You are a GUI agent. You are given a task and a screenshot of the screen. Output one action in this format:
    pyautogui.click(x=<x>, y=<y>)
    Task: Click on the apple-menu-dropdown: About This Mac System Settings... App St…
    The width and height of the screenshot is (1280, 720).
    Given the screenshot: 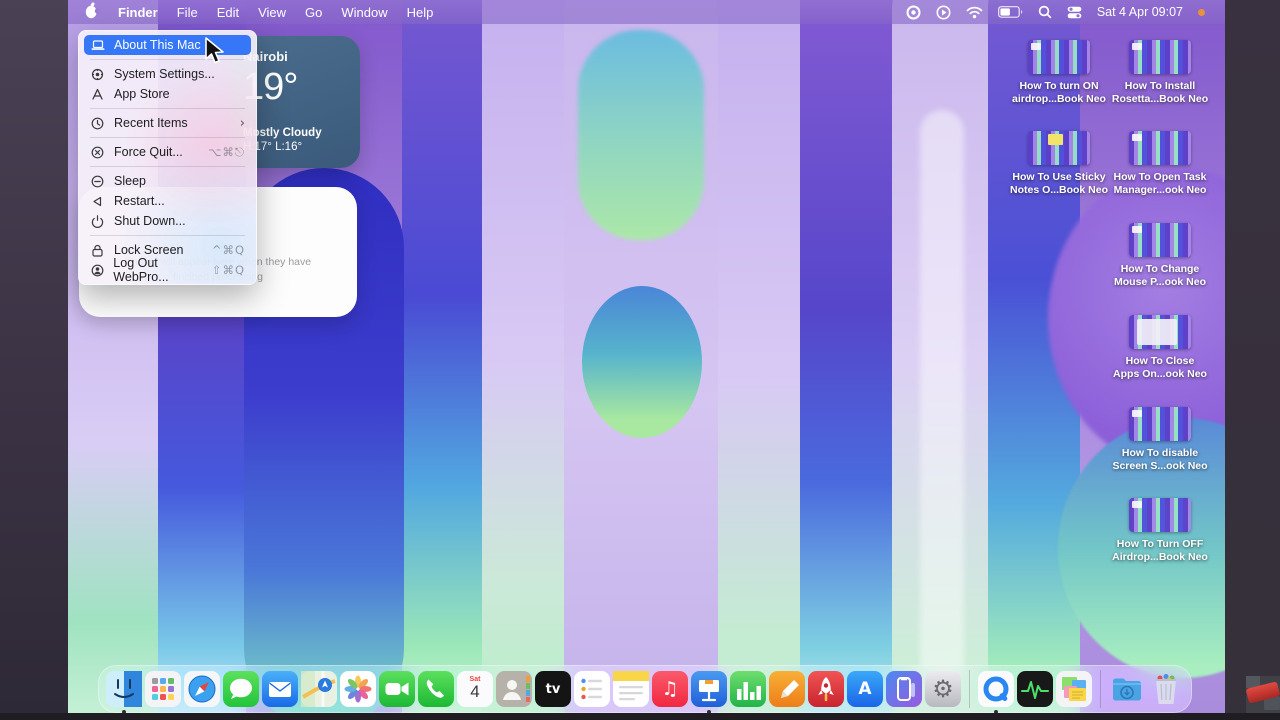 What is the action you would take?
    pyautogui.click(x=167, y=157)
    